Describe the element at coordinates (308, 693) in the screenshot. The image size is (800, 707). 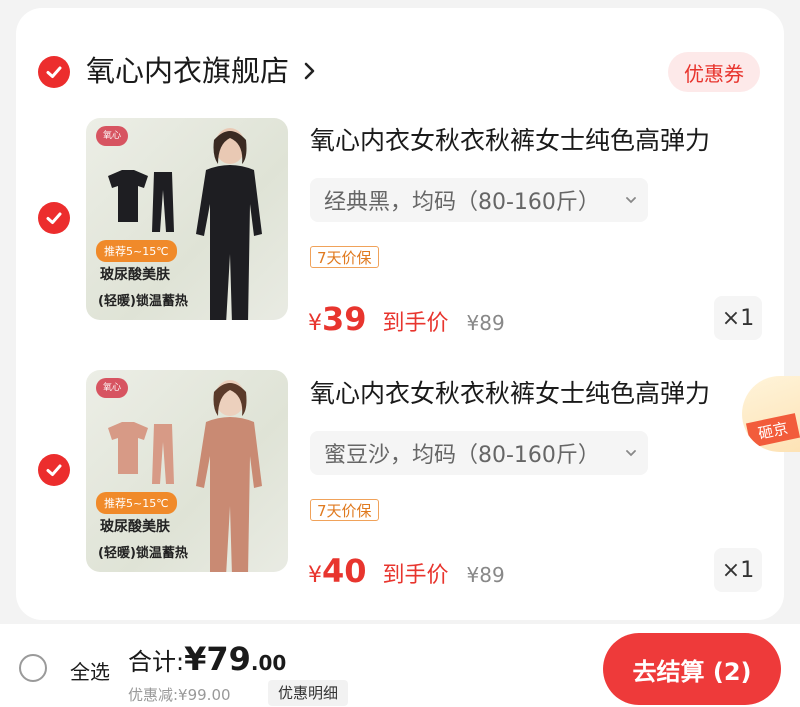
I see `discount-detail-button: 优惠明细` at that location.